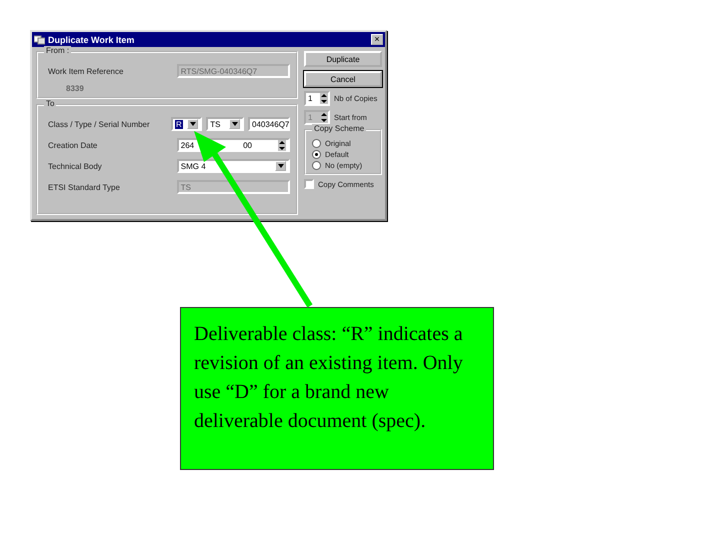 The image size is (720, 540). Describe the element at coordinates (75, 88) in the screenshot. I see `reference-number: 8339` at that location.